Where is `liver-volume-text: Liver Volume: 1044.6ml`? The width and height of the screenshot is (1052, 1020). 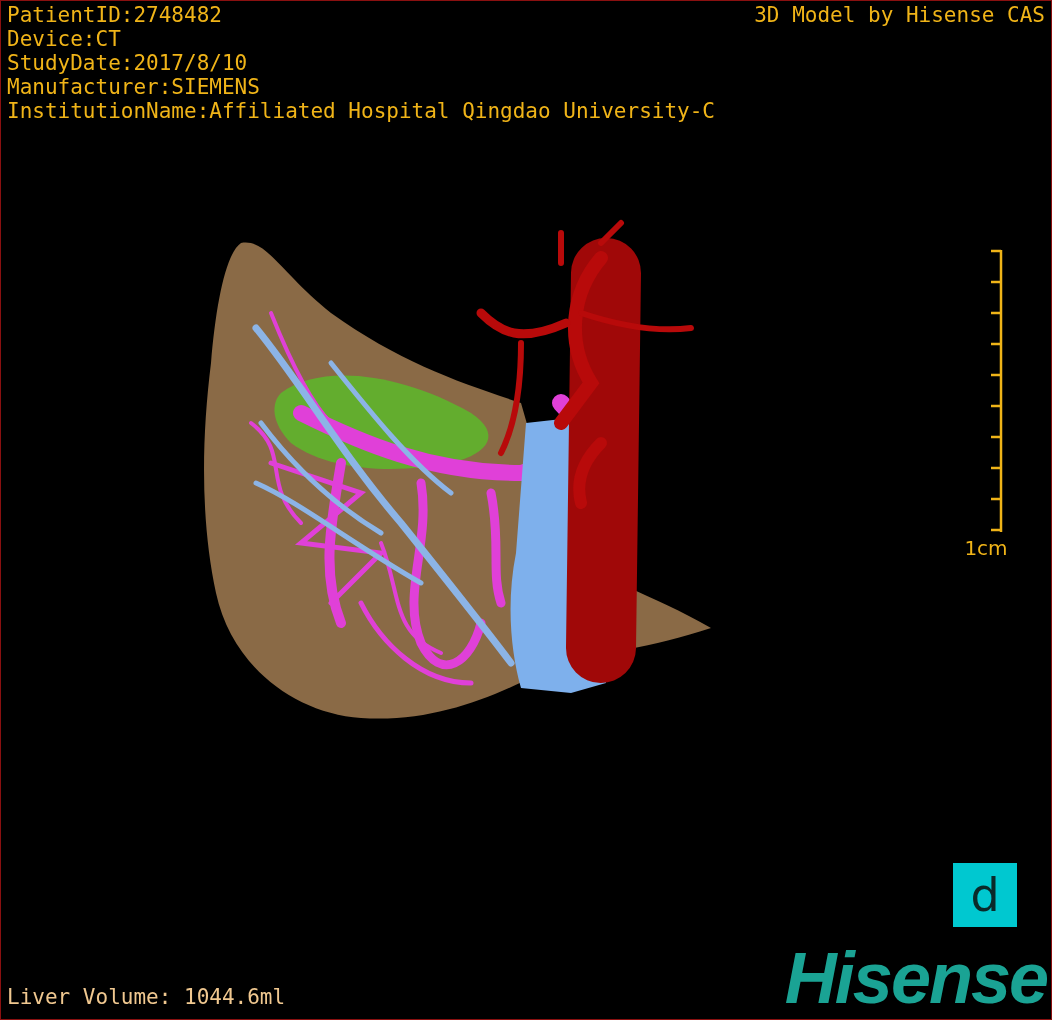
liver-volume-text: Liver Volume: 1044.6ml is located at coordinates (146, 997).